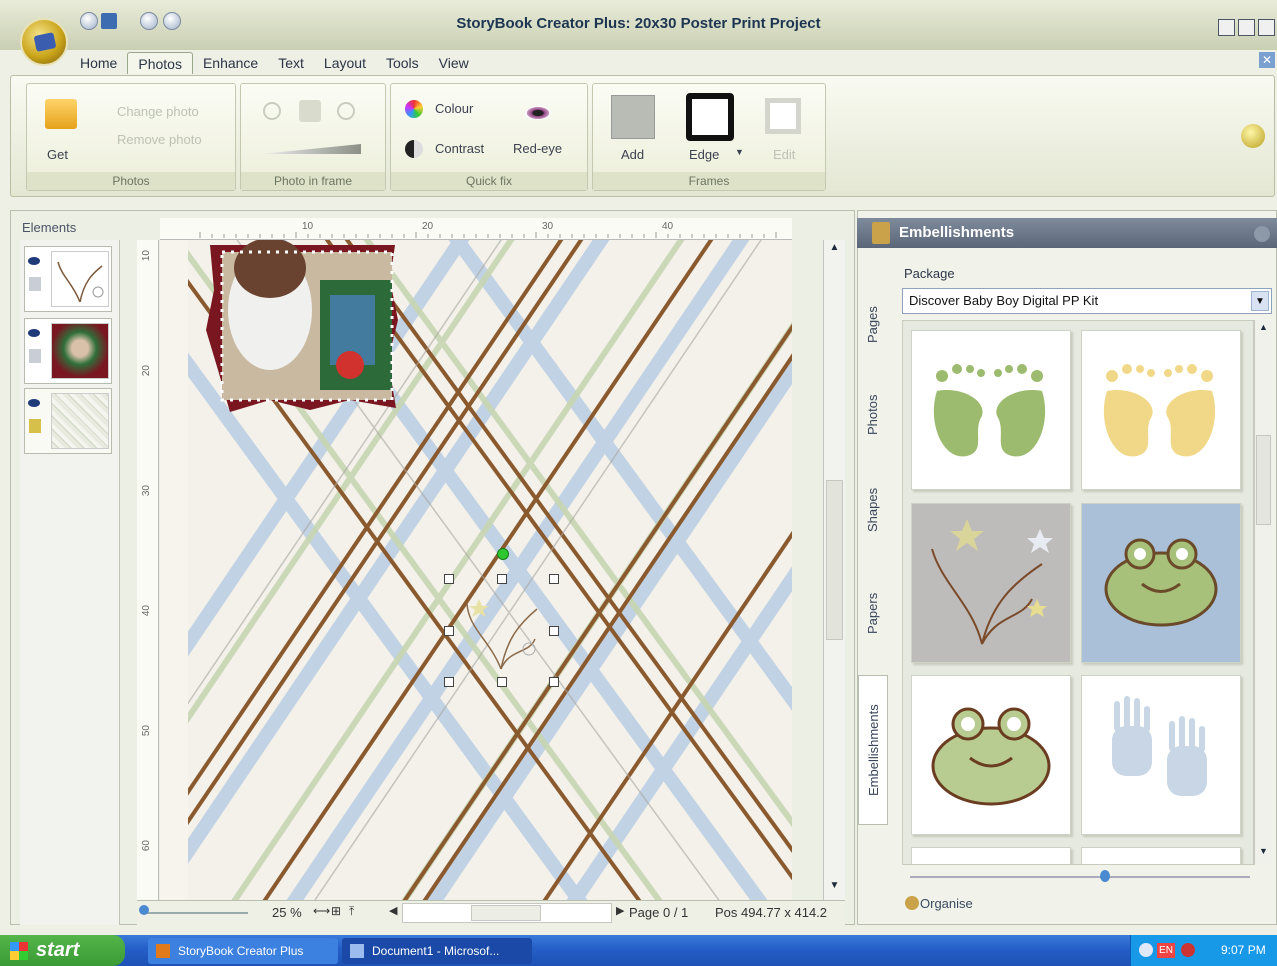  What do you see at coordinates (1161, 755) in the screenshot?
I see `tile-blue-handprints` at bounding box center [1161, 755].